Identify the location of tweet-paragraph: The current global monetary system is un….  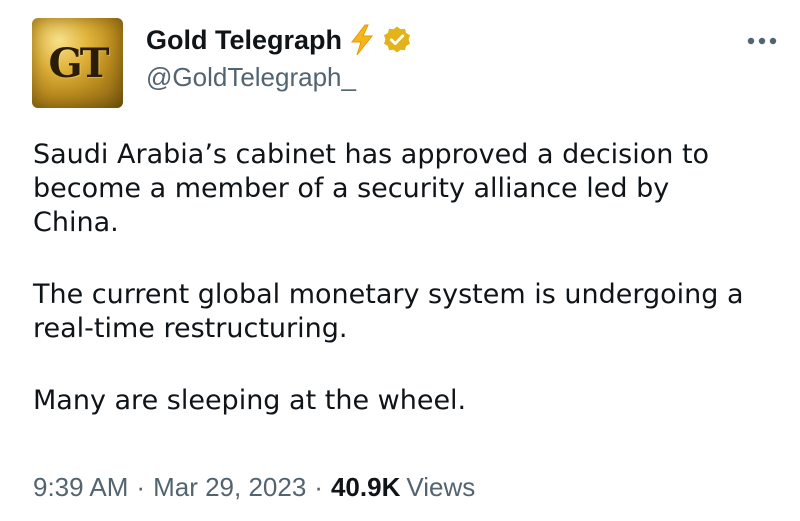
(388, 311).